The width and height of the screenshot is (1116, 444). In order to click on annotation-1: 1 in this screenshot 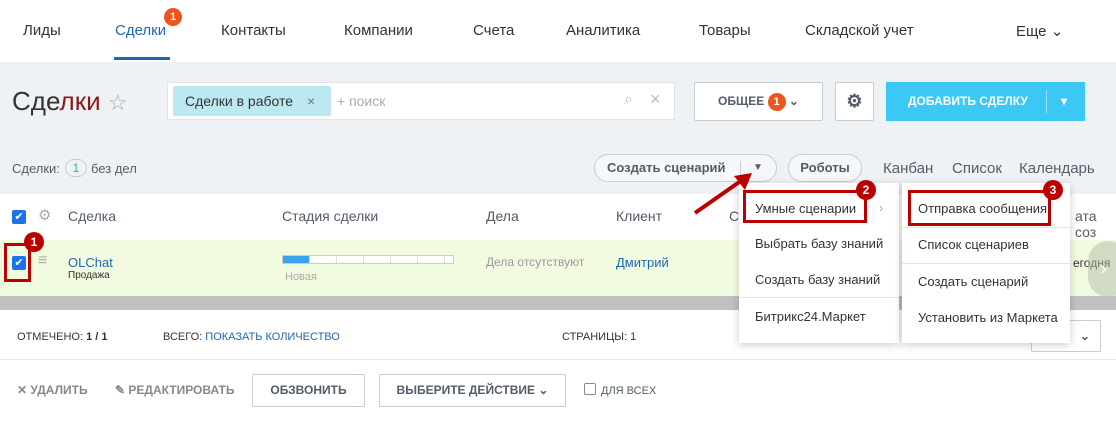, I will do `click(34, 242)`.